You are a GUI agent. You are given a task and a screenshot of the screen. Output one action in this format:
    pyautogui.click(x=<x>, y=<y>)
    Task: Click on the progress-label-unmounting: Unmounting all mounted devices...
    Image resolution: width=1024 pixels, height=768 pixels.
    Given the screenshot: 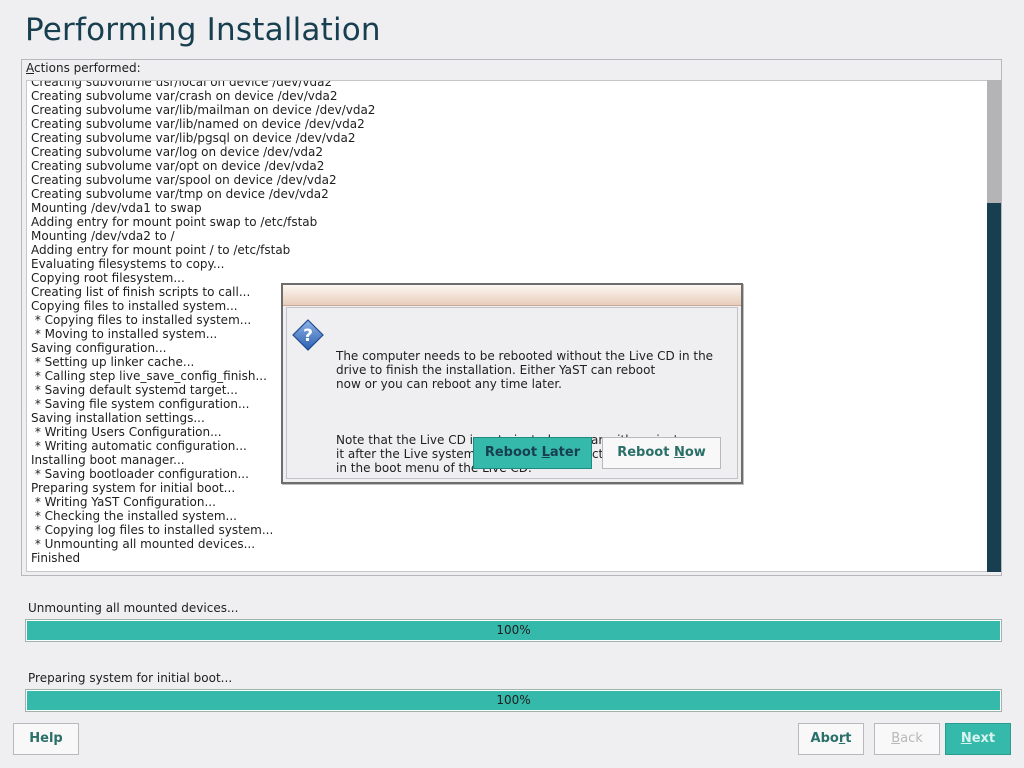 What is the action you would take?
    pyautogui.click(x=133, y=608)
    